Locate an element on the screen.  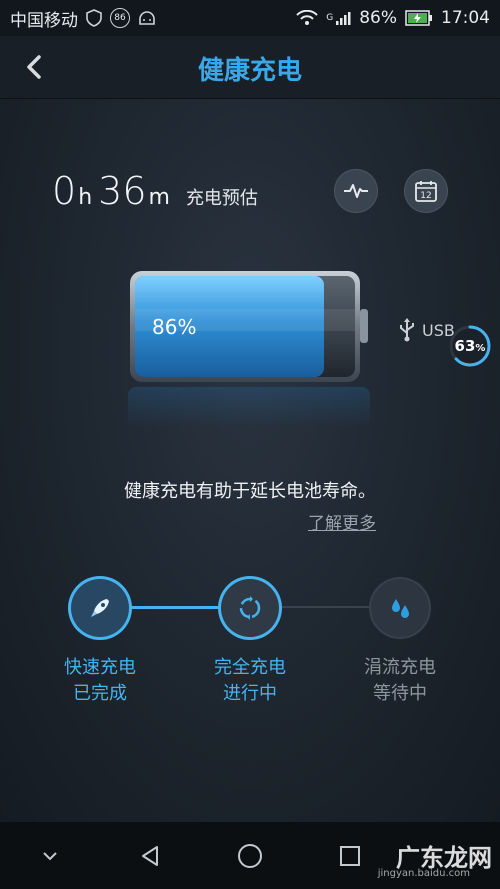
charge-curve-button is located at coordinates (356, 191).